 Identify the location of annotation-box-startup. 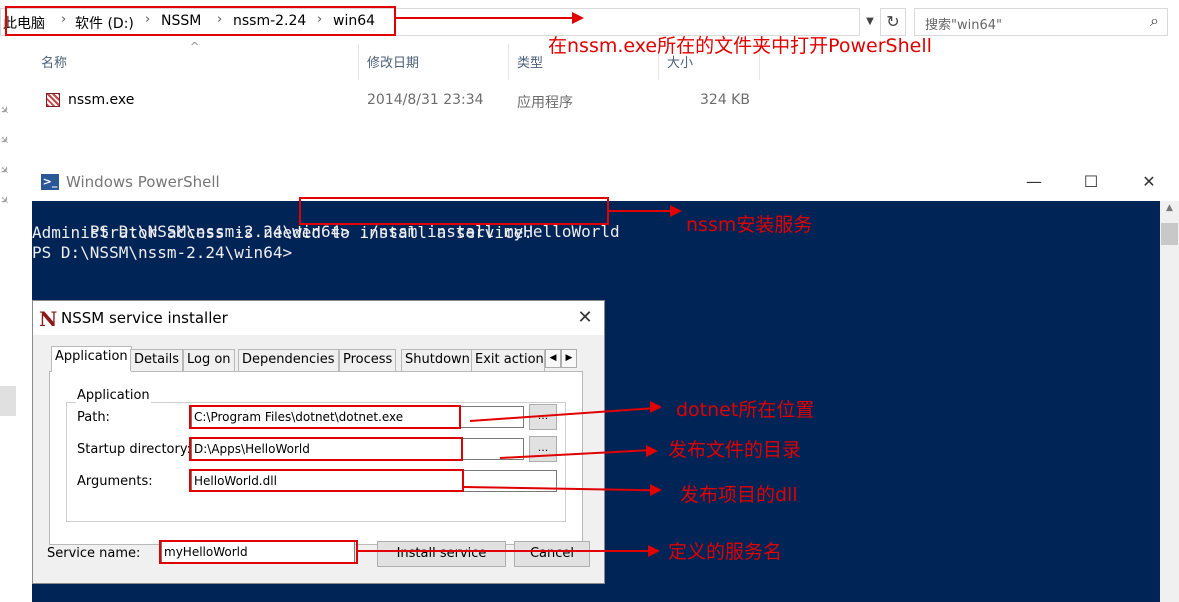
(326, 449).